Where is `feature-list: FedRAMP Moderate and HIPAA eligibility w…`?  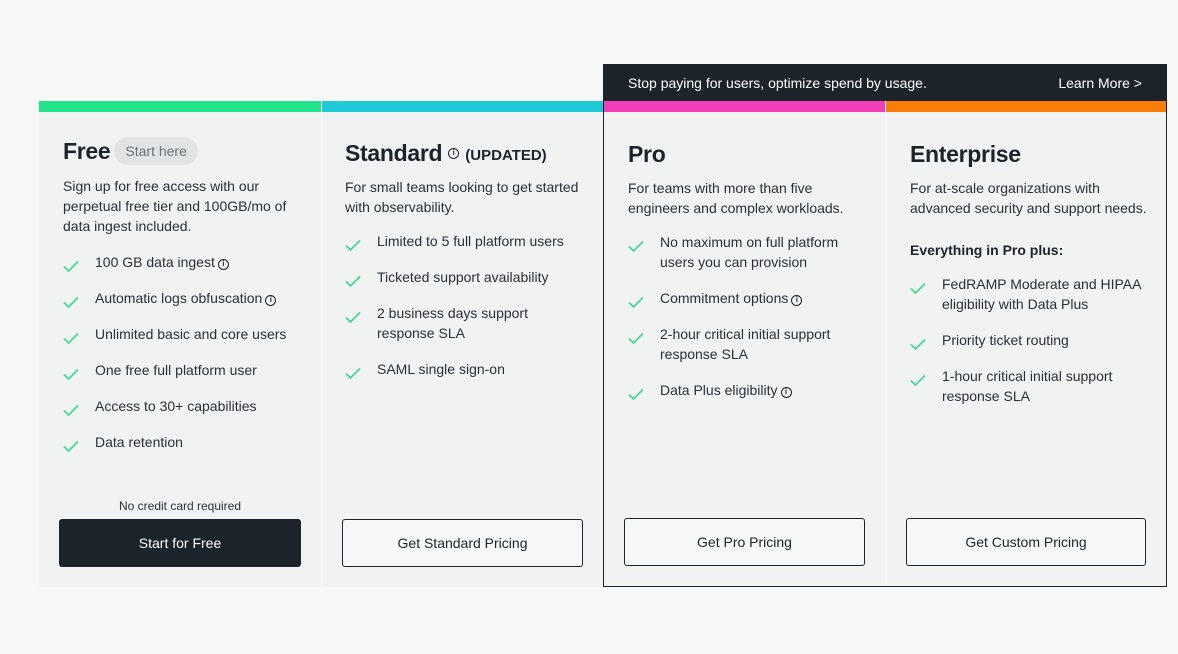
feature-list: FedRAMP Moderate and HIPAA eligibility w… is located at coordinates (1029, 340).